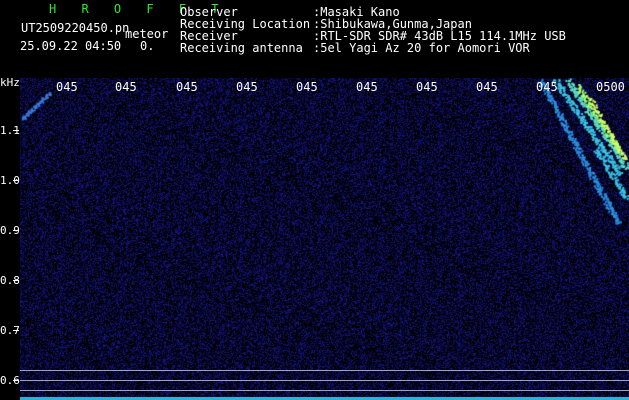 Image resolution: width=629 pixels, height=400 pixels. What do you see at coordinates (10, 82) in the screenshot?
I see `y-axis-unit: kHz` at bounding box center [10, 82].